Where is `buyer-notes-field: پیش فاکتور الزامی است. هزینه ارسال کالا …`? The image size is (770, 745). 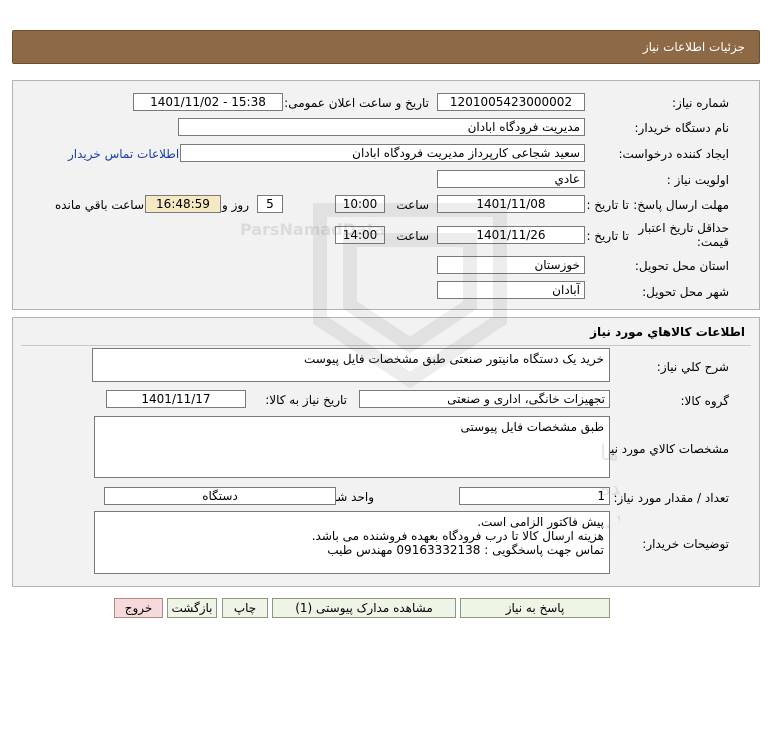 buyer-notes-field: پیش فاکتور الزامی است. هزینه ارسال کالا … is located at coordinates (352, 542).